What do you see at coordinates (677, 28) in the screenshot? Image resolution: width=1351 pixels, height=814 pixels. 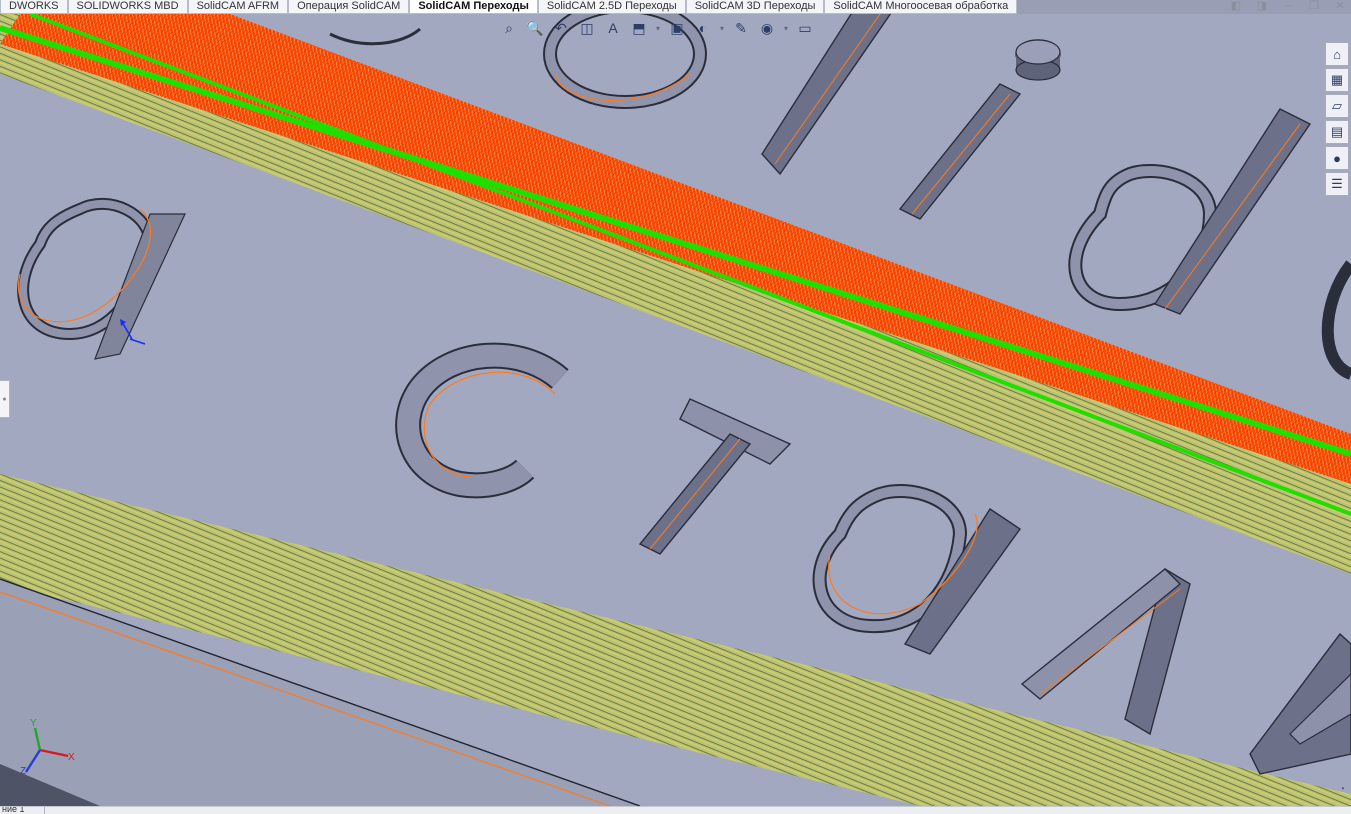 I see `display-style-icon: ▣` at bounding box center [677, 28].